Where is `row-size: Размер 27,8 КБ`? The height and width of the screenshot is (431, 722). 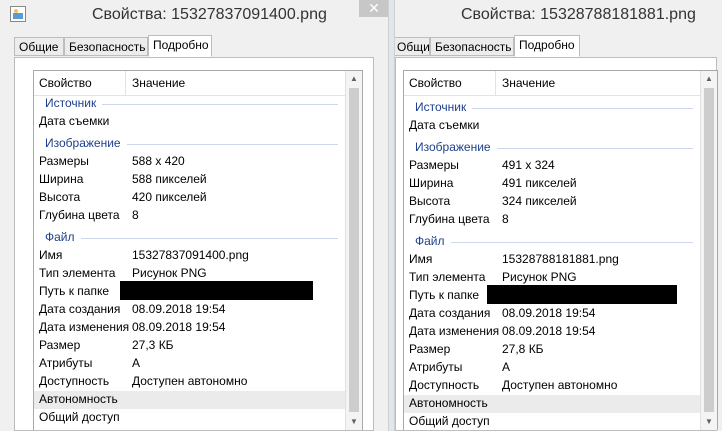
row-size: Размер 27,8 КБ is located at coordinates (552, 350).